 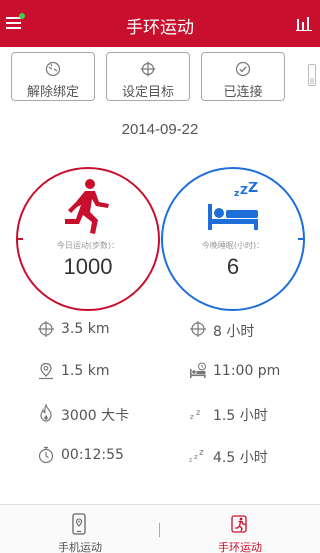 I want to click on steps-value: 1000, so click(x=88, y=266).